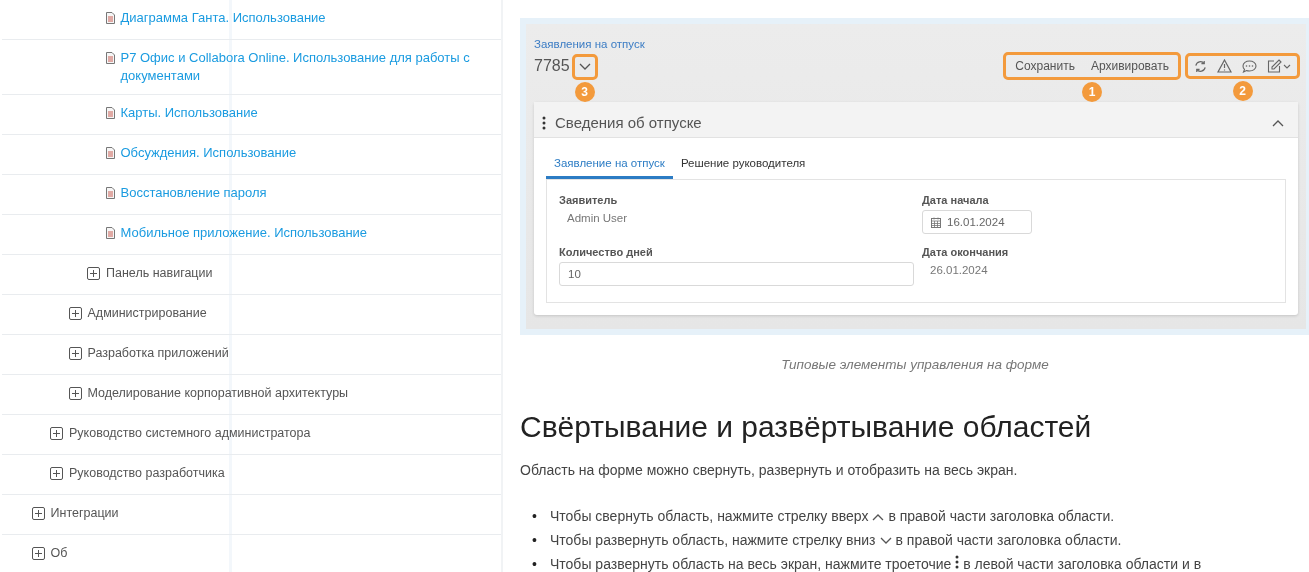 This screenshot has width=1309, height=572. What do you see at coordinates (218, 393) in the screenshot?
I see `tree-item: Моделирование корпоративной архитектуры` at bounding box center [218, 393].